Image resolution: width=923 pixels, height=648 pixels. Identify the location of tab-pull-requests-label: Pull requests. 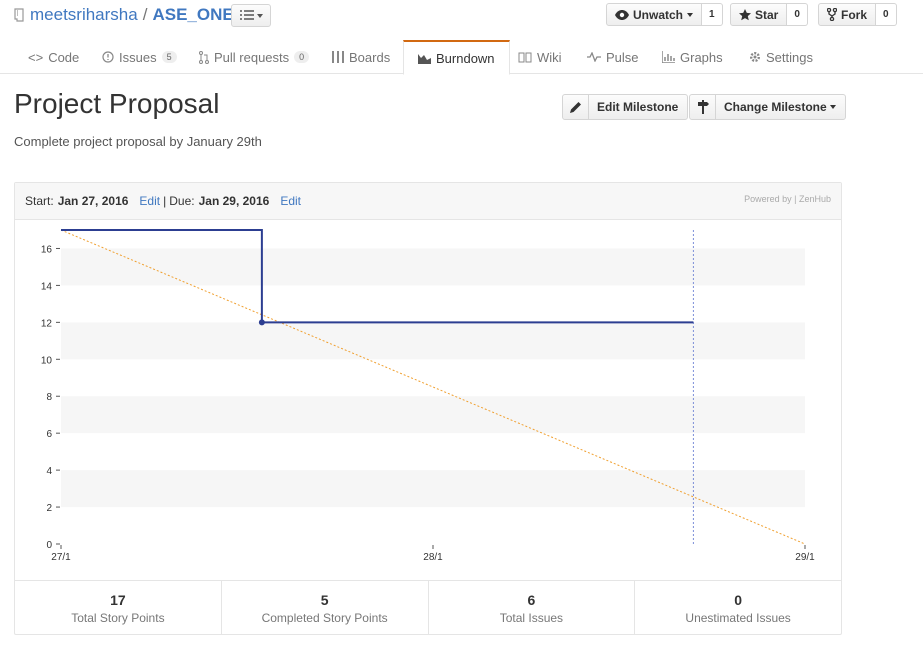
(252, 57).